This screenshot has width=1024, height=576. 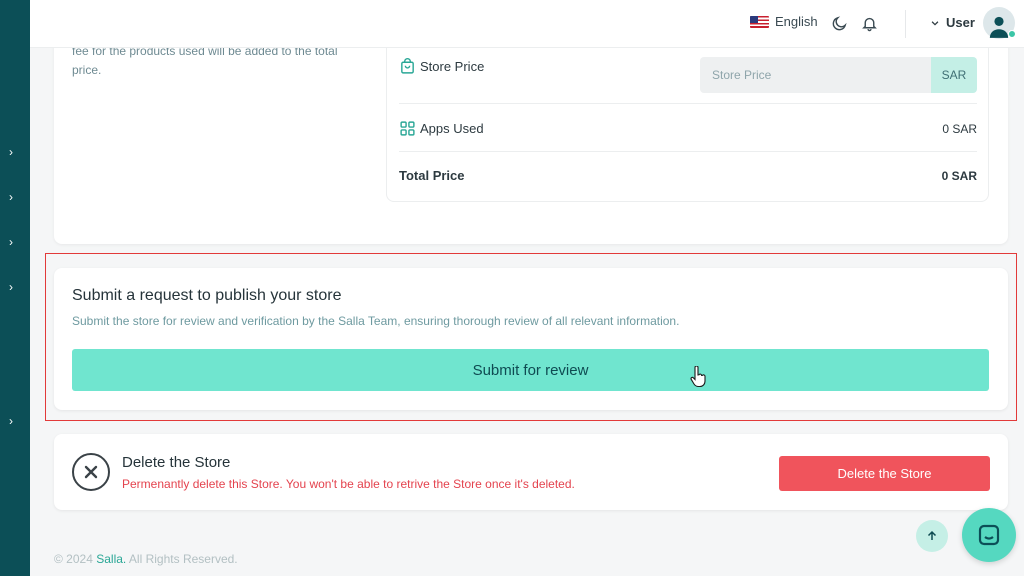 What do you see at coordinates (207, 295) in the screenshot?
I see `publish-title: Submit a request to publish your store` at bounding box center [207, 295].